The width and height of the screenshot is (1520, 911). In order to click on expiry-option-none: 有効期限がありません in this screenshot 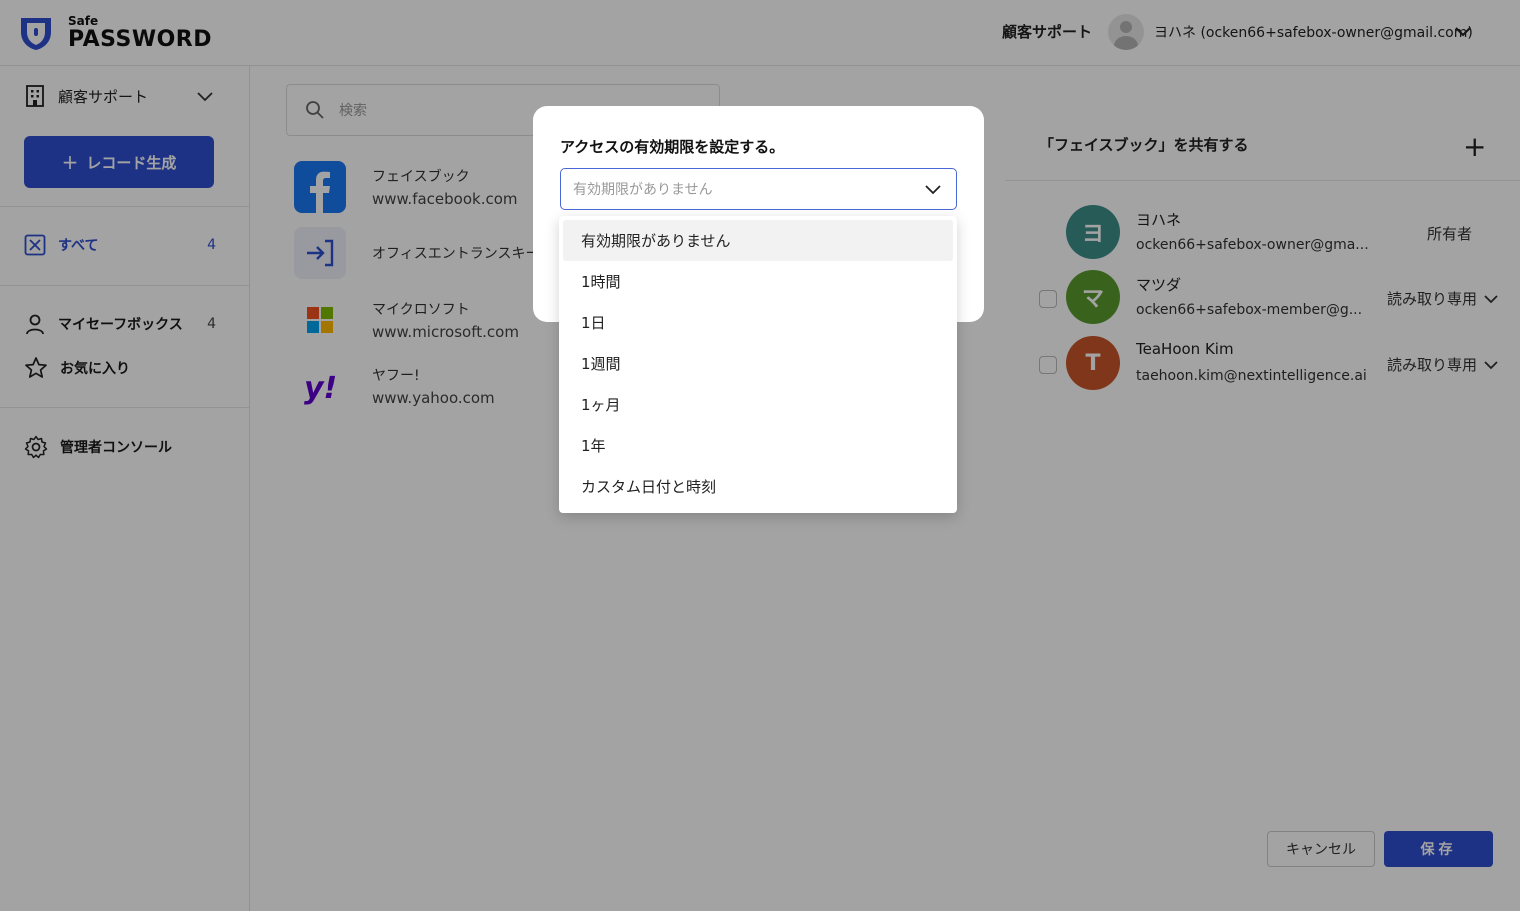, I will do `click(758, 240)`.